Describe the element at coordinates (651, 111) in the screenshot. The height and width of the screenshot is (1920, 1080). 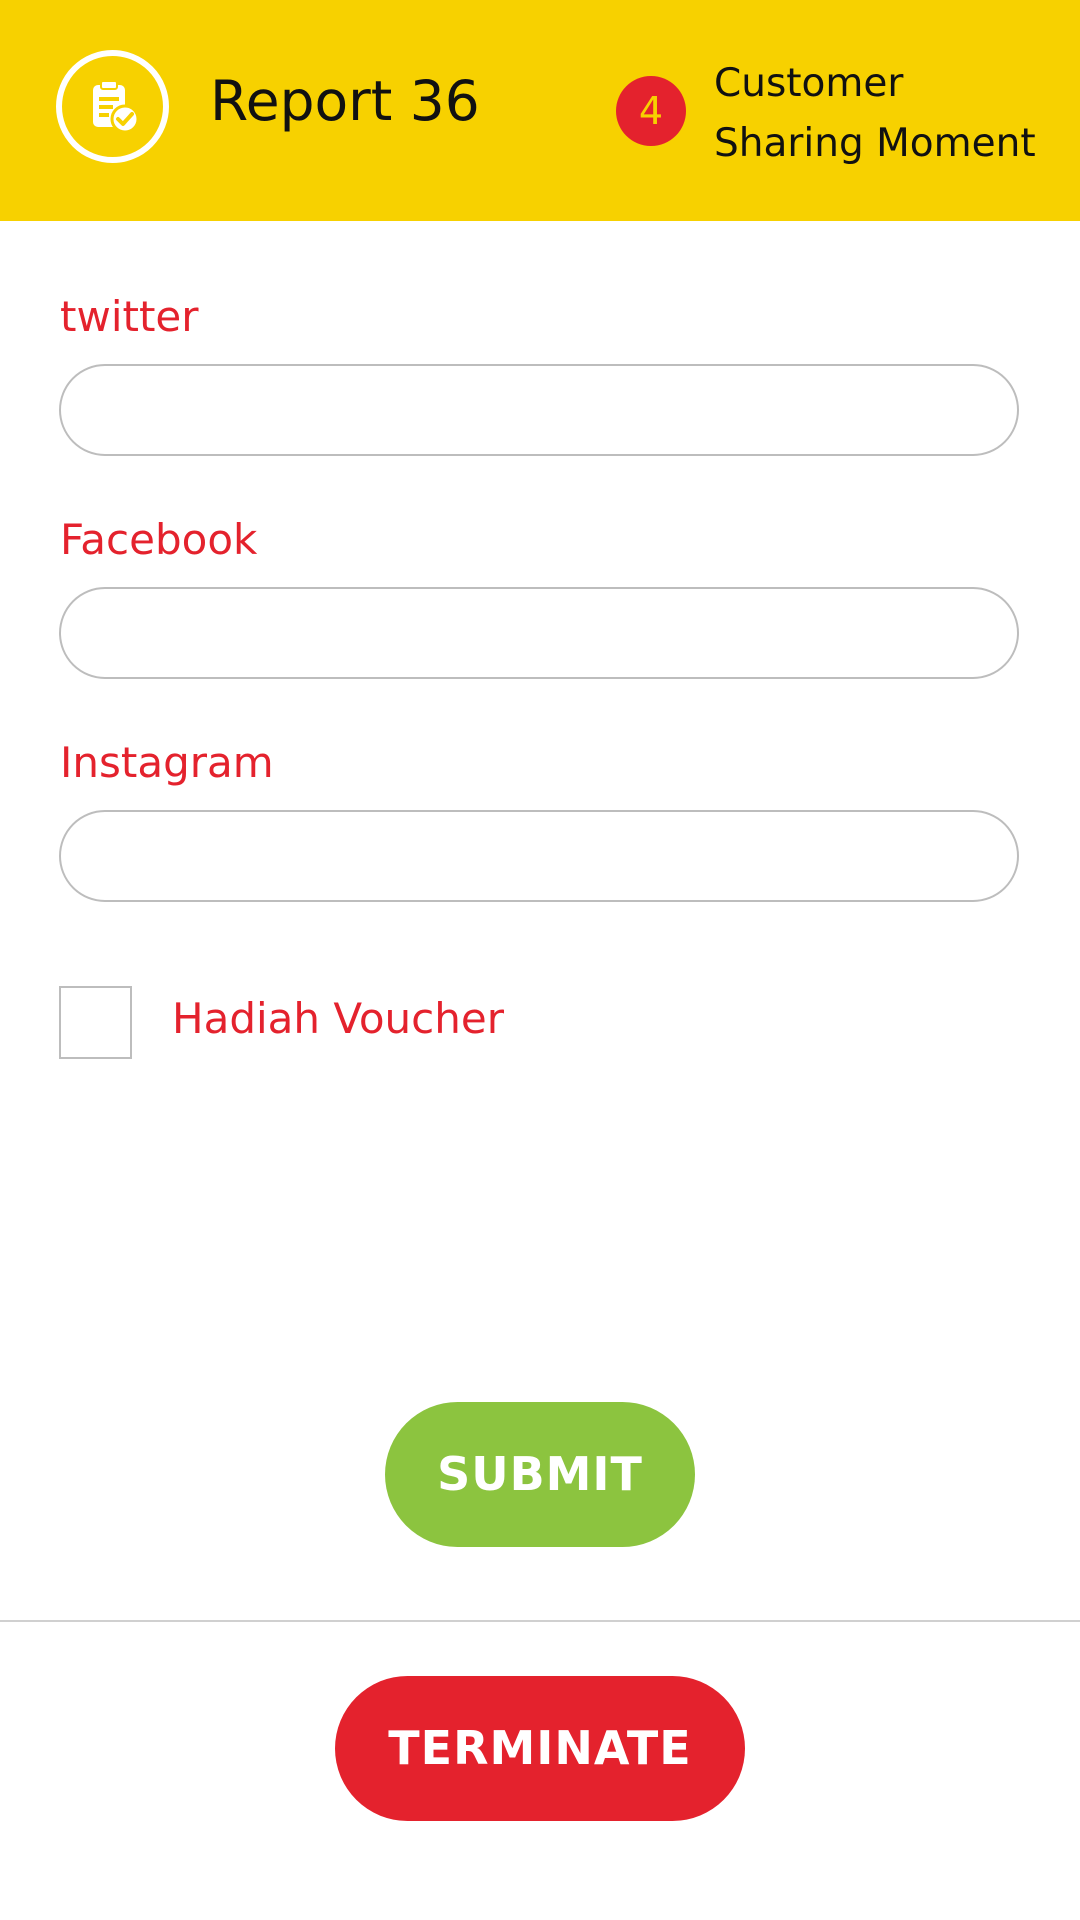
I see `step-number-badge: 4` at that location.